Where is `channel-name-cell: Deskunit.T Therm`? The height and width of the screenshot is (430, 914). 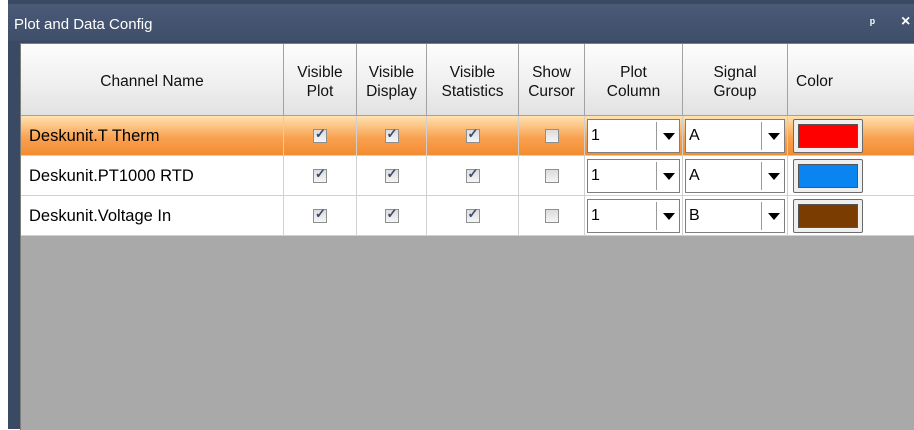
channel-name-cell: Deskunit.T Therm is located at coordinates (152, 136).